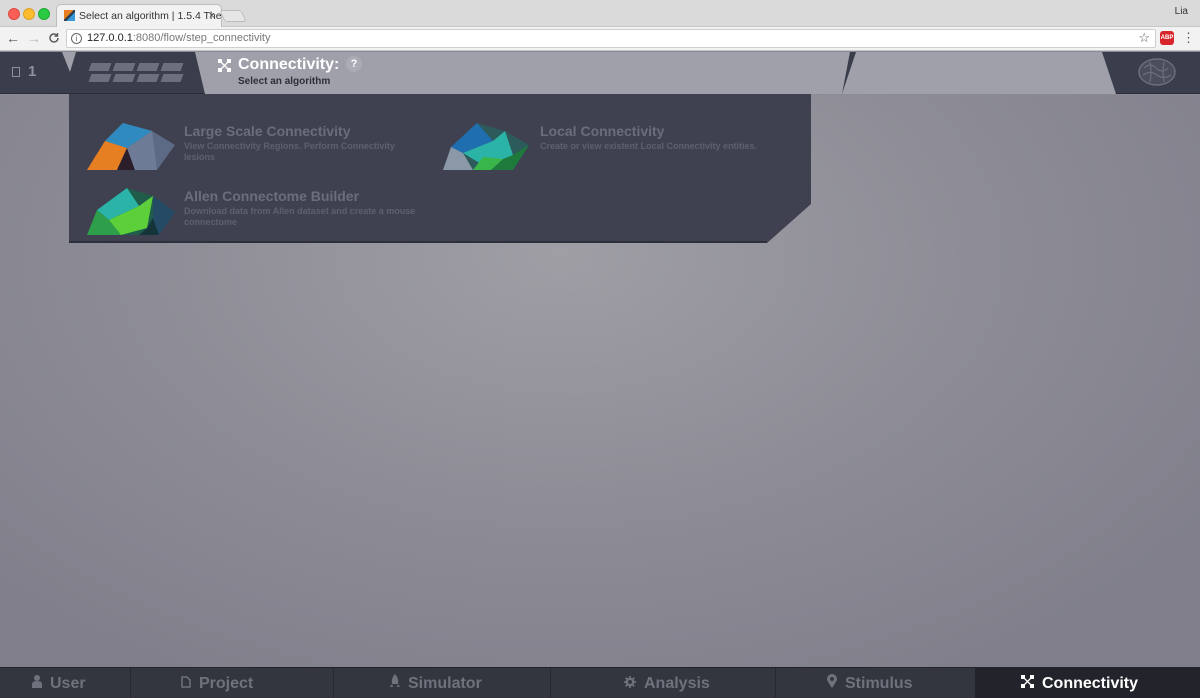 This screenshot has height=698, width=1200. Describe the element at coordinates (110, 38) in the screenshot. I see `url-host: 127.0.0.1` at that location.